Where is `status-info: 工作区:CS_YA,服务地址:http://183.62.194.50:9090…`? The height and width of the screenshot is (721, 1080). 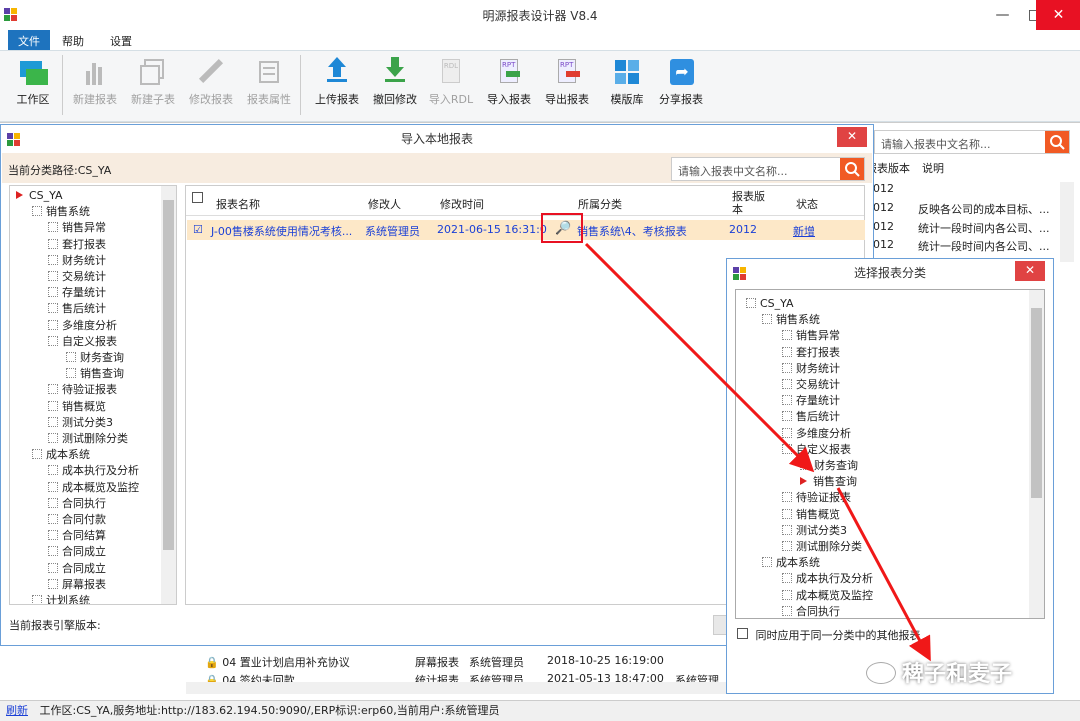
status-info: 工作区:CS_YA,服务地址:http://183.62.194.50:9090… is located at coordinates (269, 710).